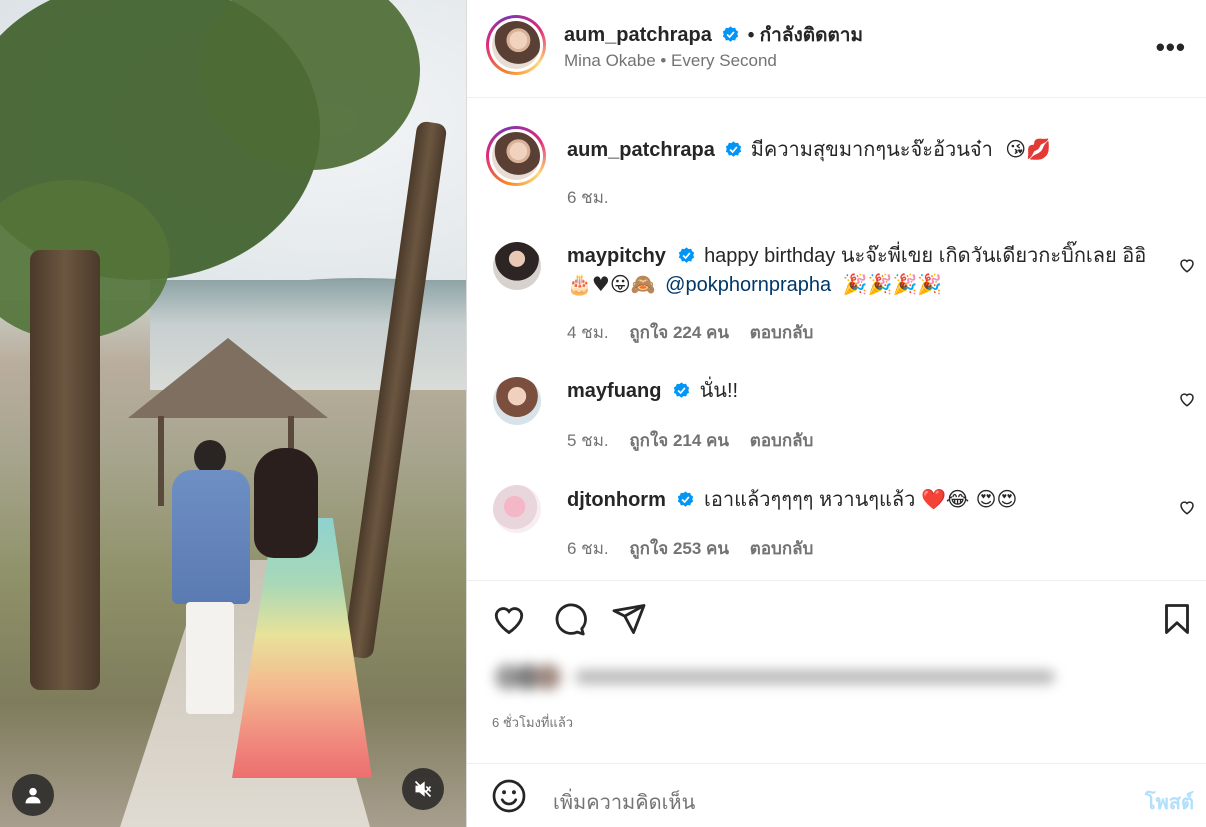 Image resolution: width=1206 pixels, height=827 pixels. I want to click on comment-text: เอาแล้วๆๆๆๆ หวานๆแล้ว, so click(810, 500).